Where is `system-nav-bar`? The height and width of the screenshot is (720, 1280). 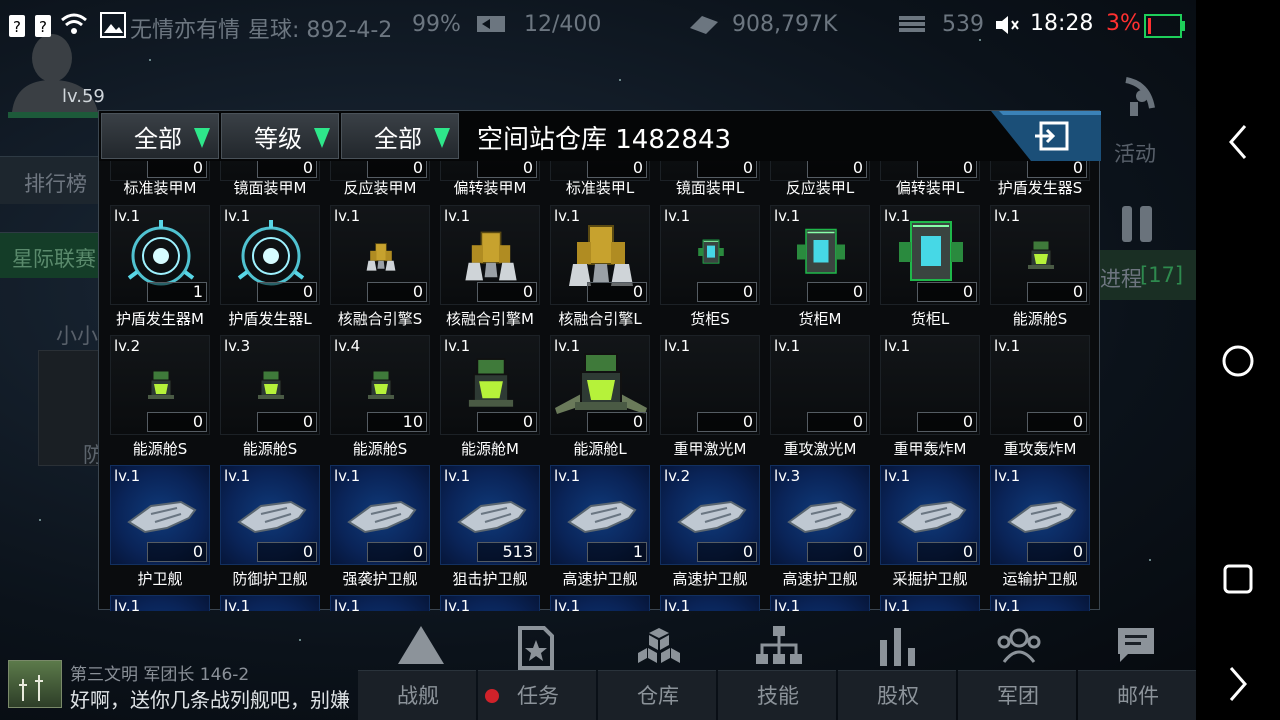
system-nav-bar is located at coordinates (1238, 360).